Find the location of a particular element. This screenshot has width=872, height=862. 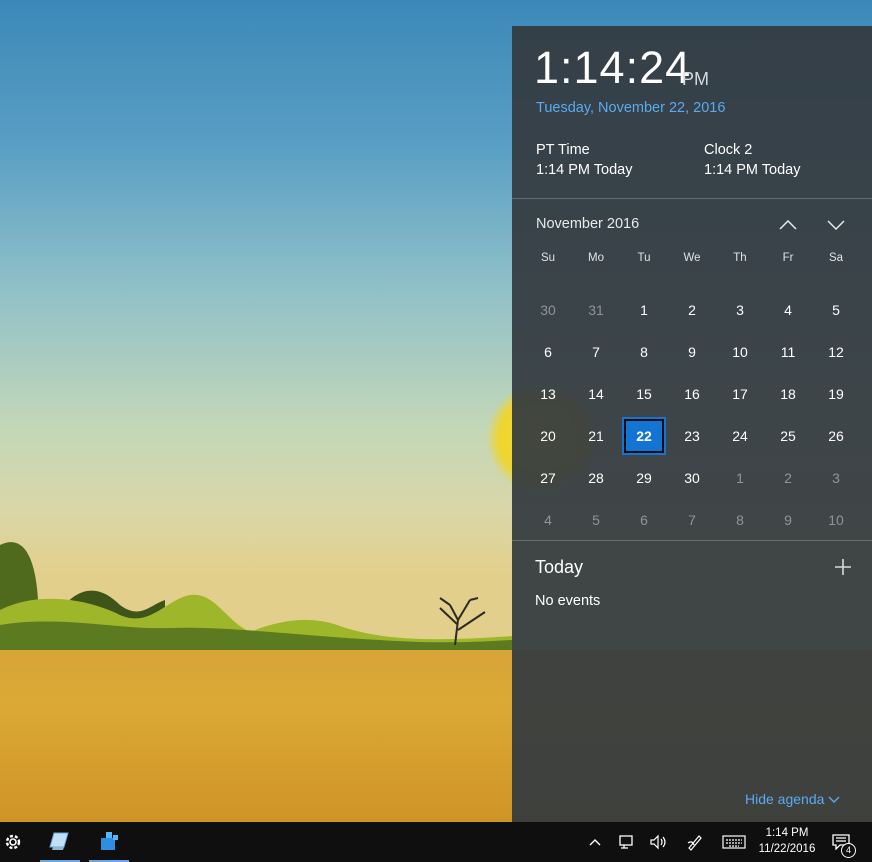

hide-agenda-button: Hide agenda is located at coordinates (792, 799).